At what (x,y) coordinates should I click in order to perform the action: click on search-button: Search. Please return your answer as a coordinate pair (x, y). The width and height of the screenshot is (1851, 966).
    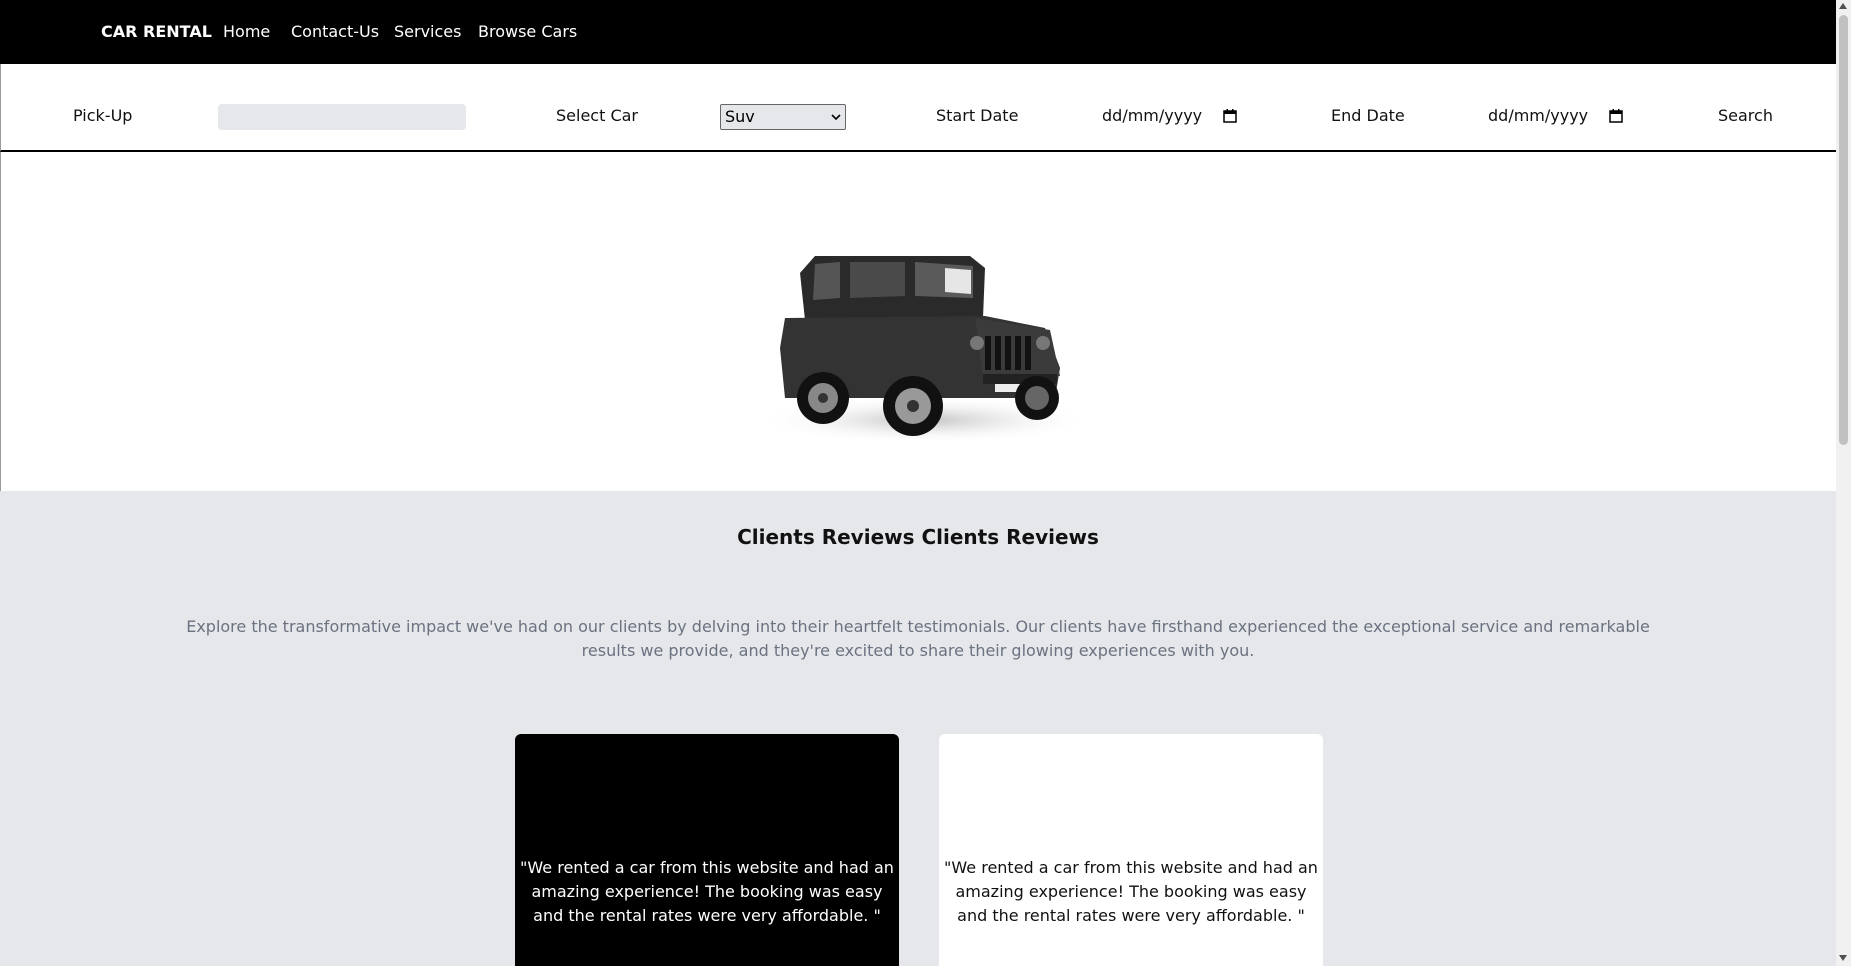
    Looking at the image, I should click on (1745, 115).